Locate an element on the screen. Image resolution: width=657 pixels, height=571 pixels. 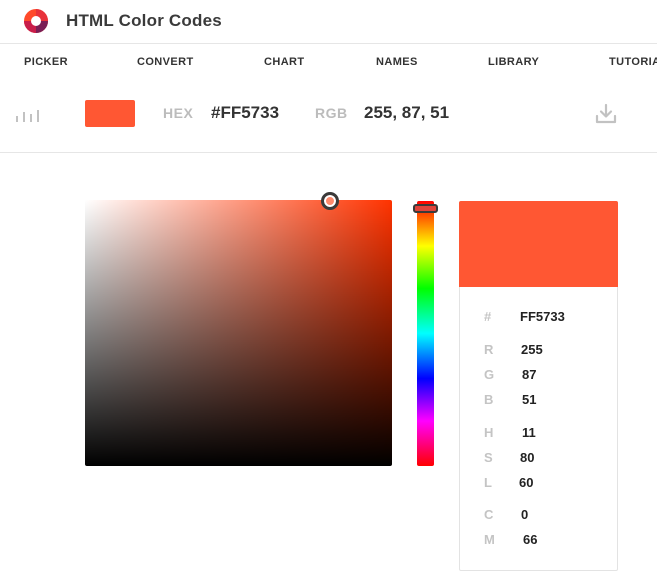
blue-key-label: B is located at coordinates (489, 399).